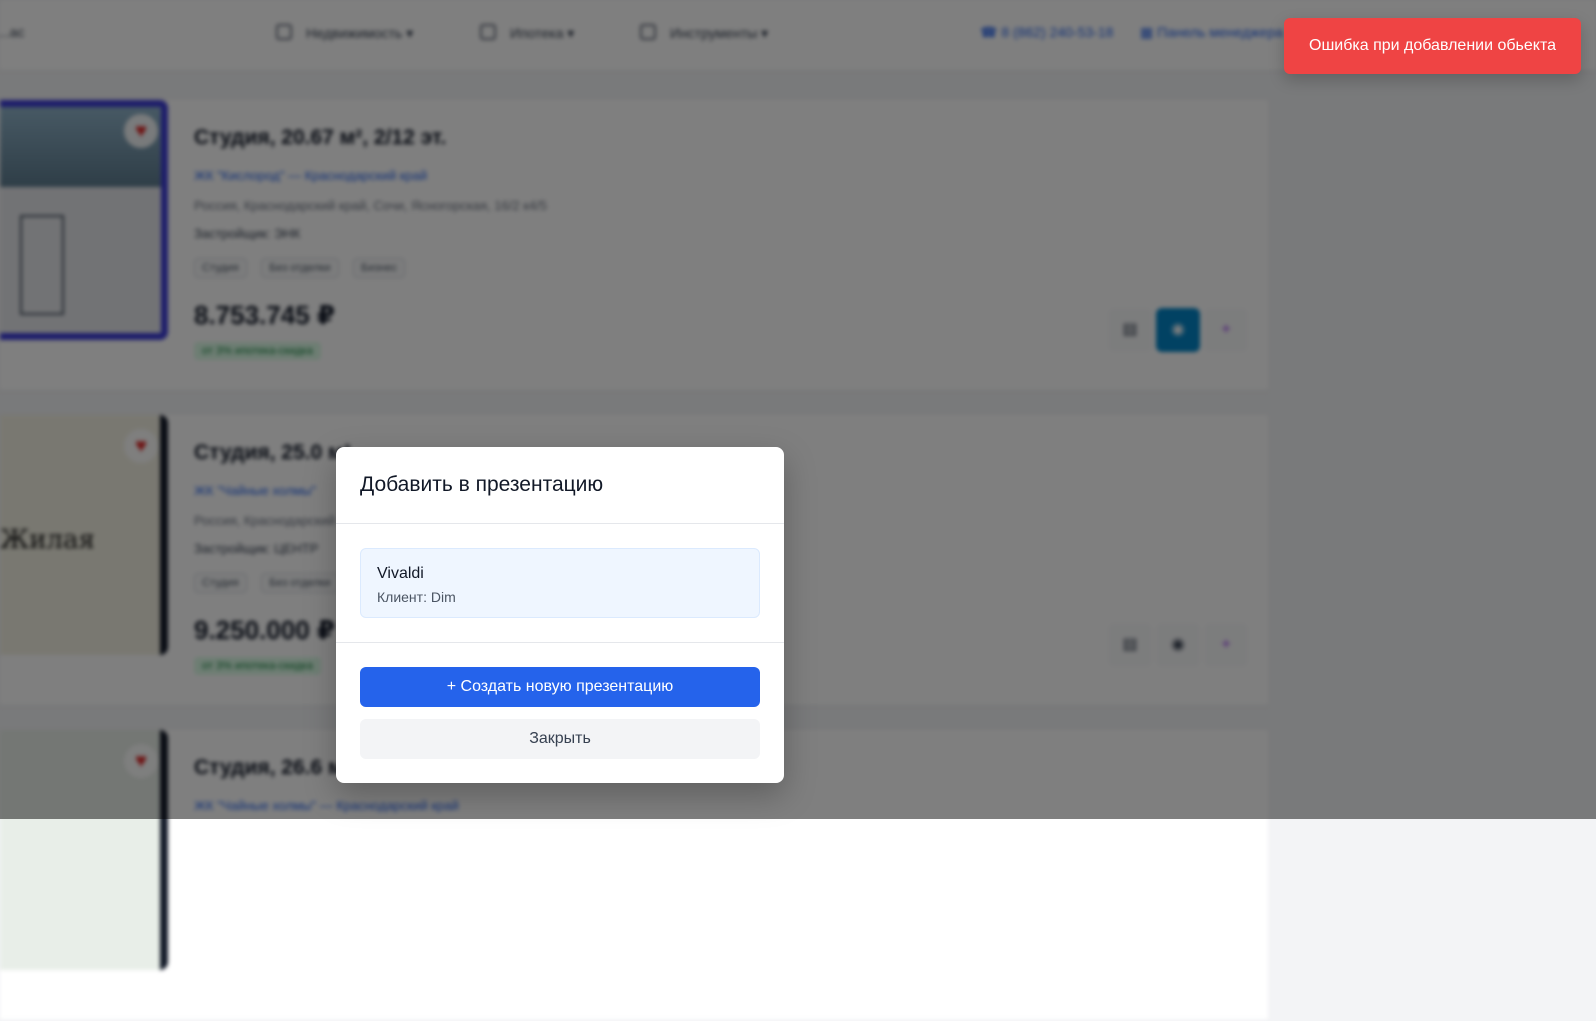 The image size is (1596, 1021). What do you see at coordinates (400, 573) in the screenshot?
I see `presentation-name: Vivaldi` at bounding box center [400, 573].